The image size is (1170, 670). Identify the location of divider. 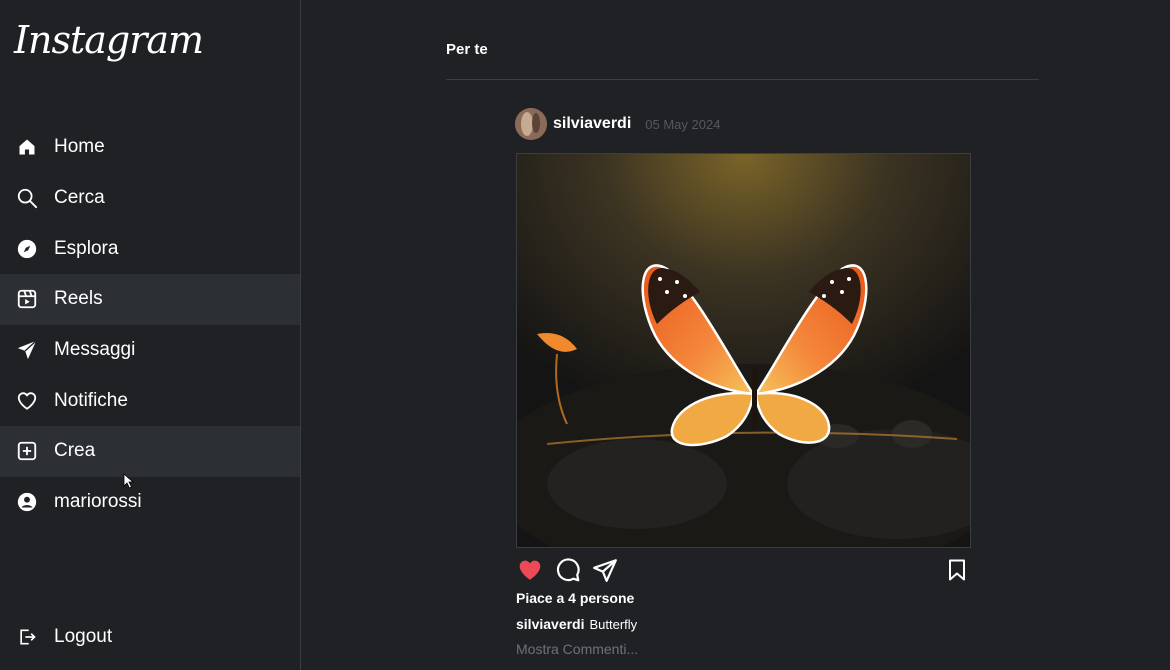
(742, 79).